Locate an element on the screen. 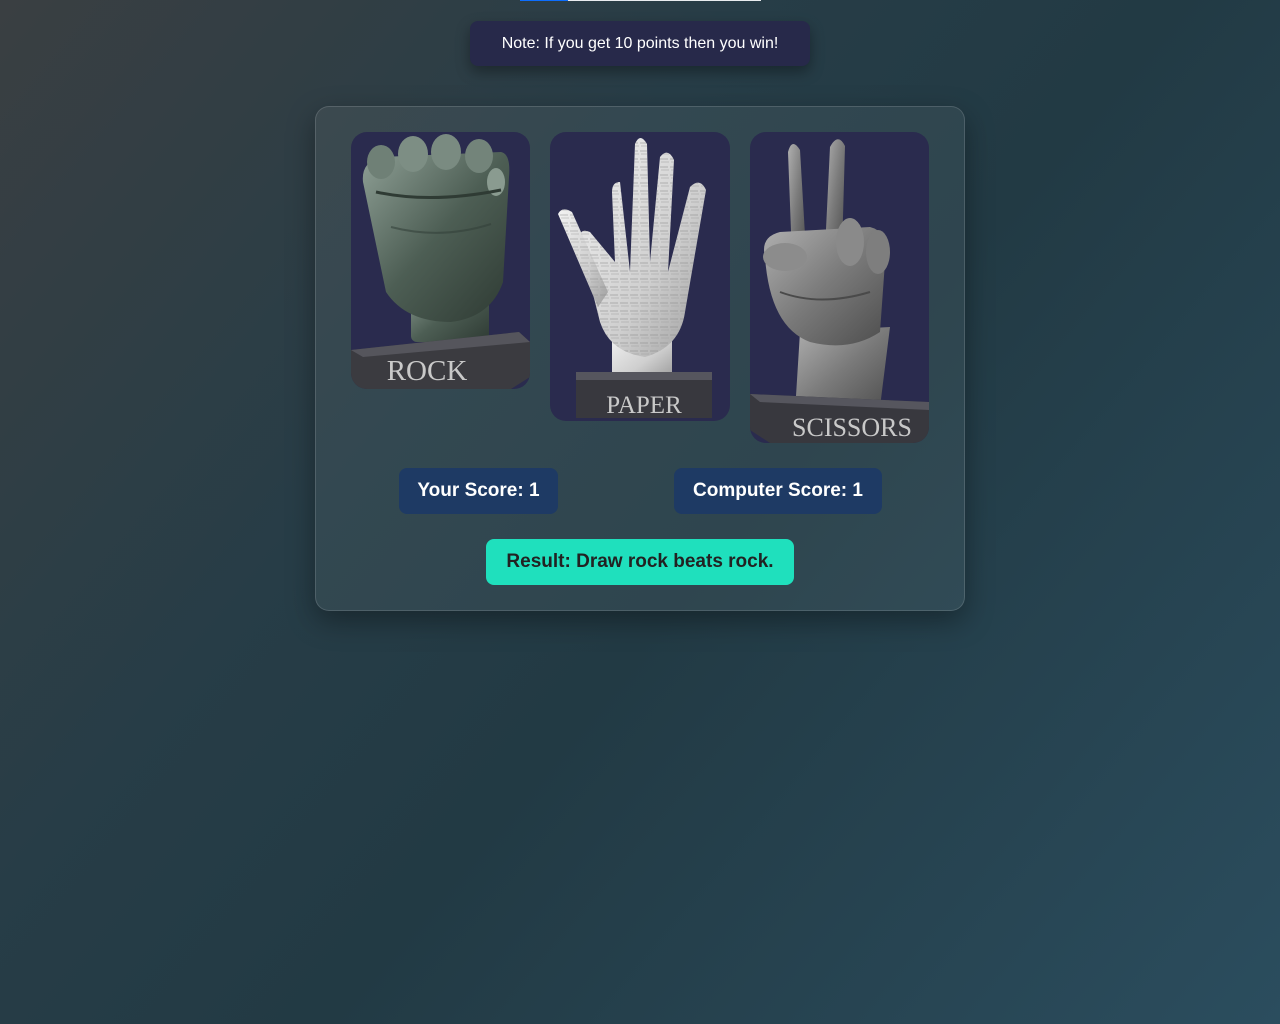 The height and width of the screenshot is (1024, 1280). rock-choice: ROCK is located at coordinates (440, 260).